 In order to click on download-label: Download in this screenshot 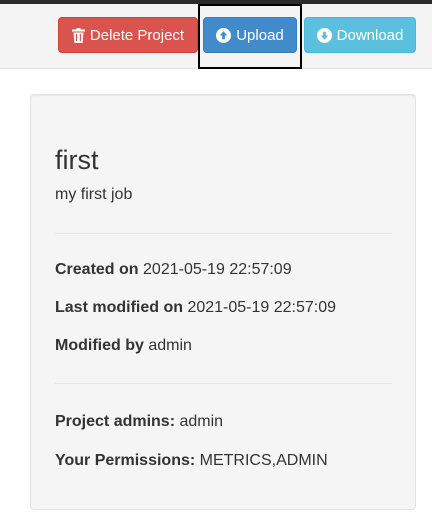, I will do `click(370, 35)`.